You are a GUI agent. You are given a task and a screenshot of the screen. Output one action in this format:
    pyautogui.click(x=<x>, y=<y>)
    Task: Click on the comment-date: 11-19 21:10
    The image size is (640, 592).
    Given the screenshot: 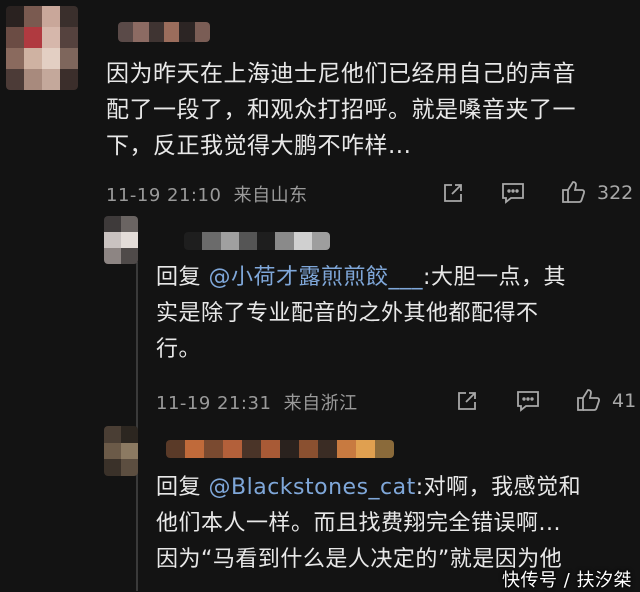 What is the action you would take?
    pyautogui.click(x=164, y=195)
    